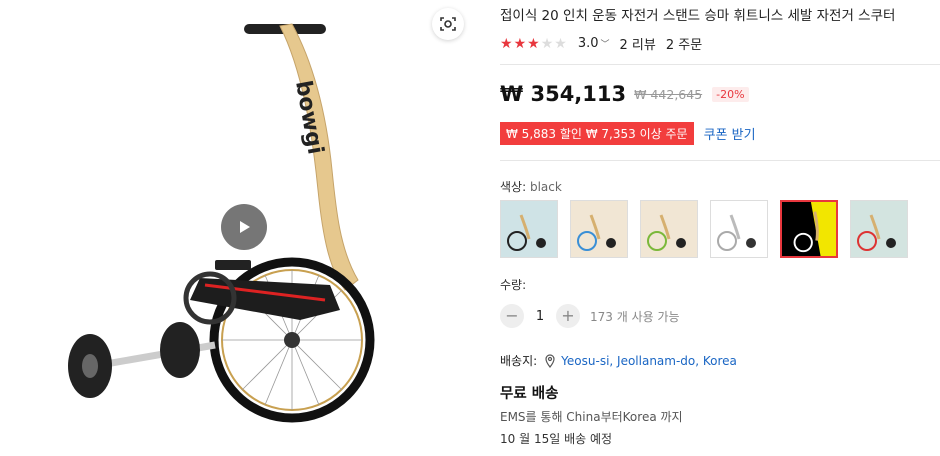 Image resolution: width=940 pixels, height=456 pixels. Describe the element at coordinates (588, 43) in the screenshot. I see `rating-value: 3.0` at that location.